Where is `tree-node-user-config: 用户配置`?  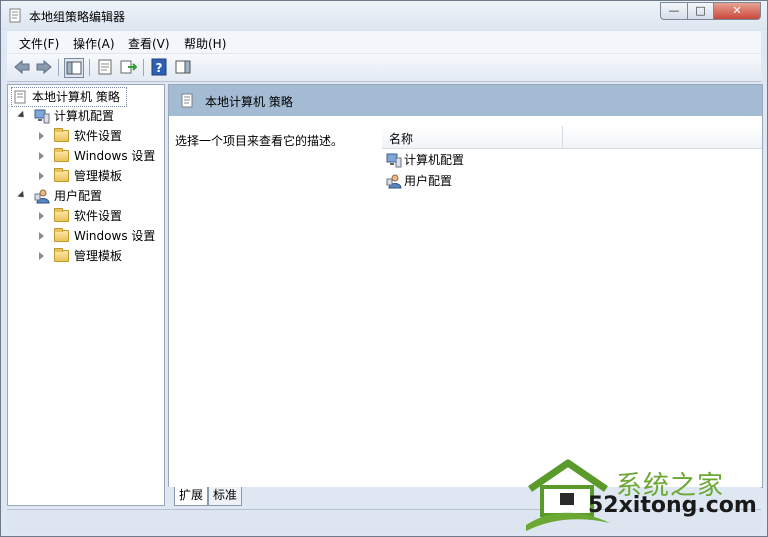
tree-node-user-config: 用户配置 is located at coordinates (88, 196).